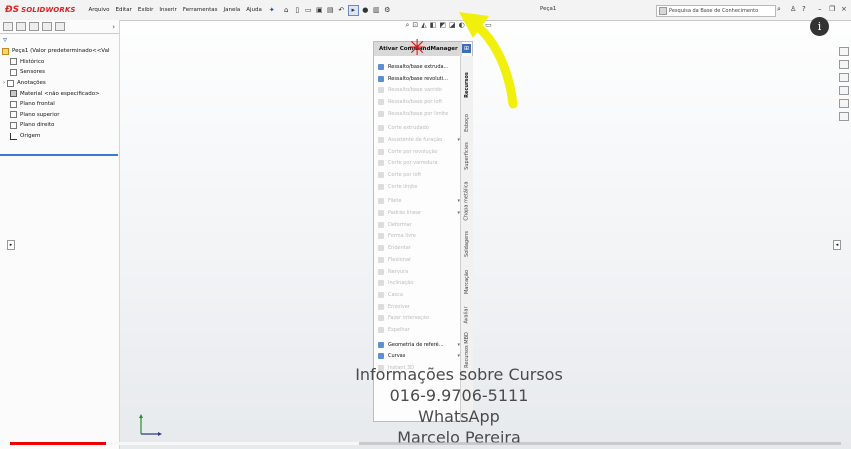  I want to click on command-tab: Soldagens, so click(467, 244).